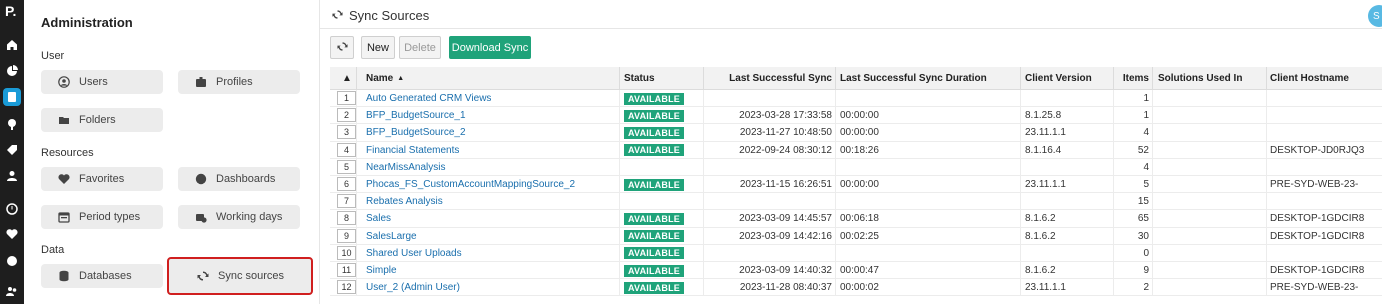 Image resolution: width=1382 pixels, height=304 pixels. What do you see at coordinates (102, 276) in the screenshot?
I see `databases-tile: Databases` at bounding box center [102, 276].